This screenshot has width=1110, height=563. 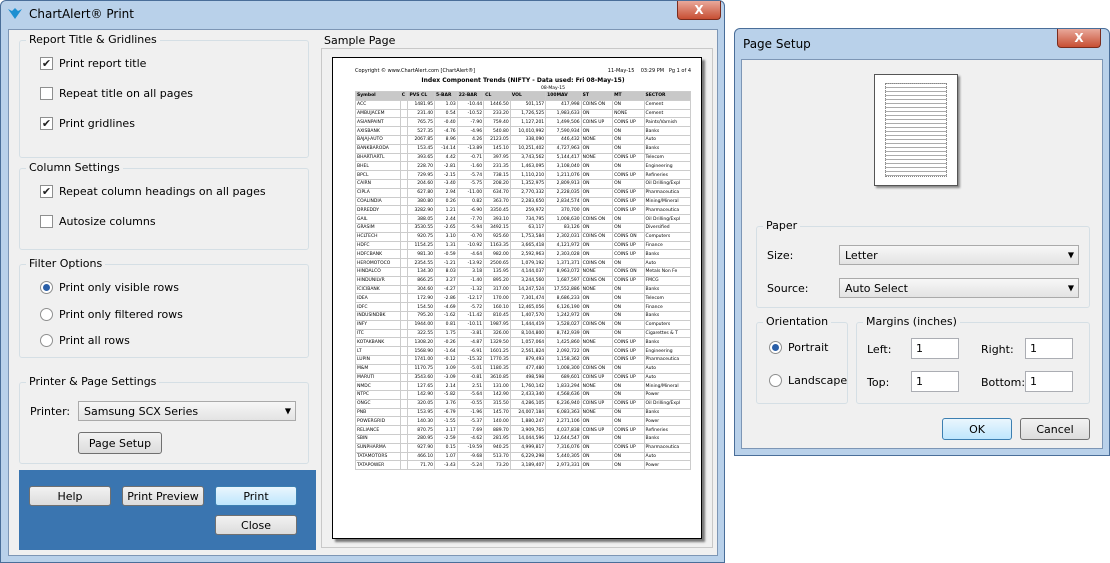 What do you see at coordinates (1049, 381) in the screenshot?
I see `bottom-margin-input: 1` at bounding box center [1049, 381].